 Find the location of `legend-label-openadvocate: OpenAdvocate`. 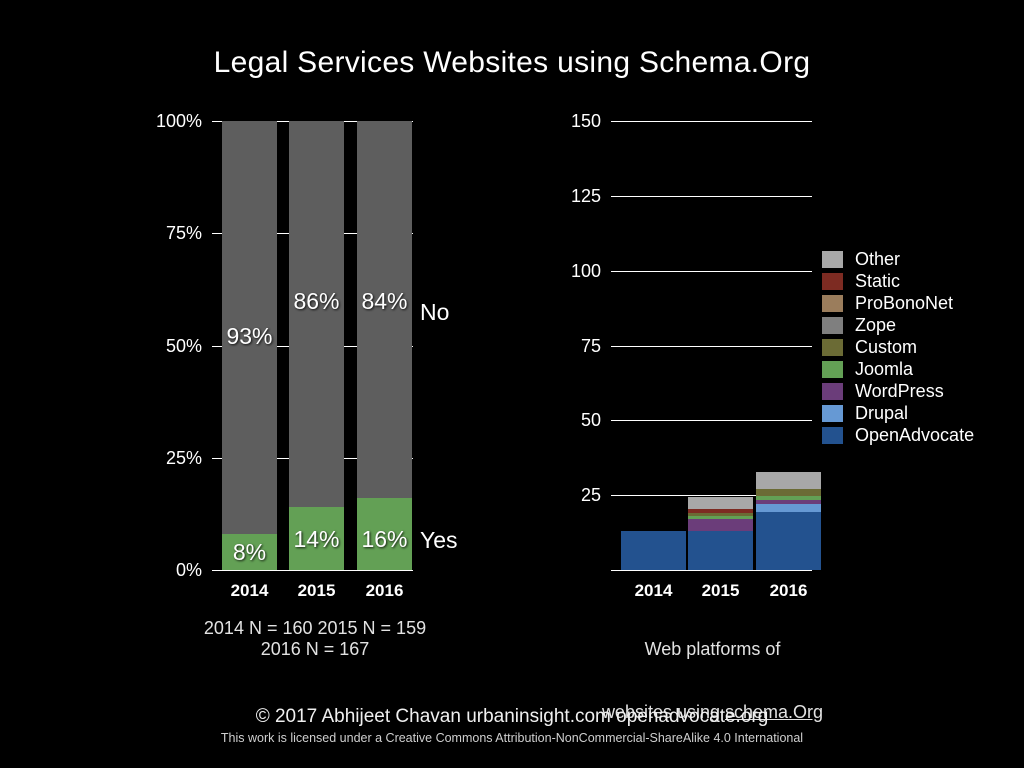

legend-label-openadvocate: OpenAdvocate is located at coordinates (915, 434).